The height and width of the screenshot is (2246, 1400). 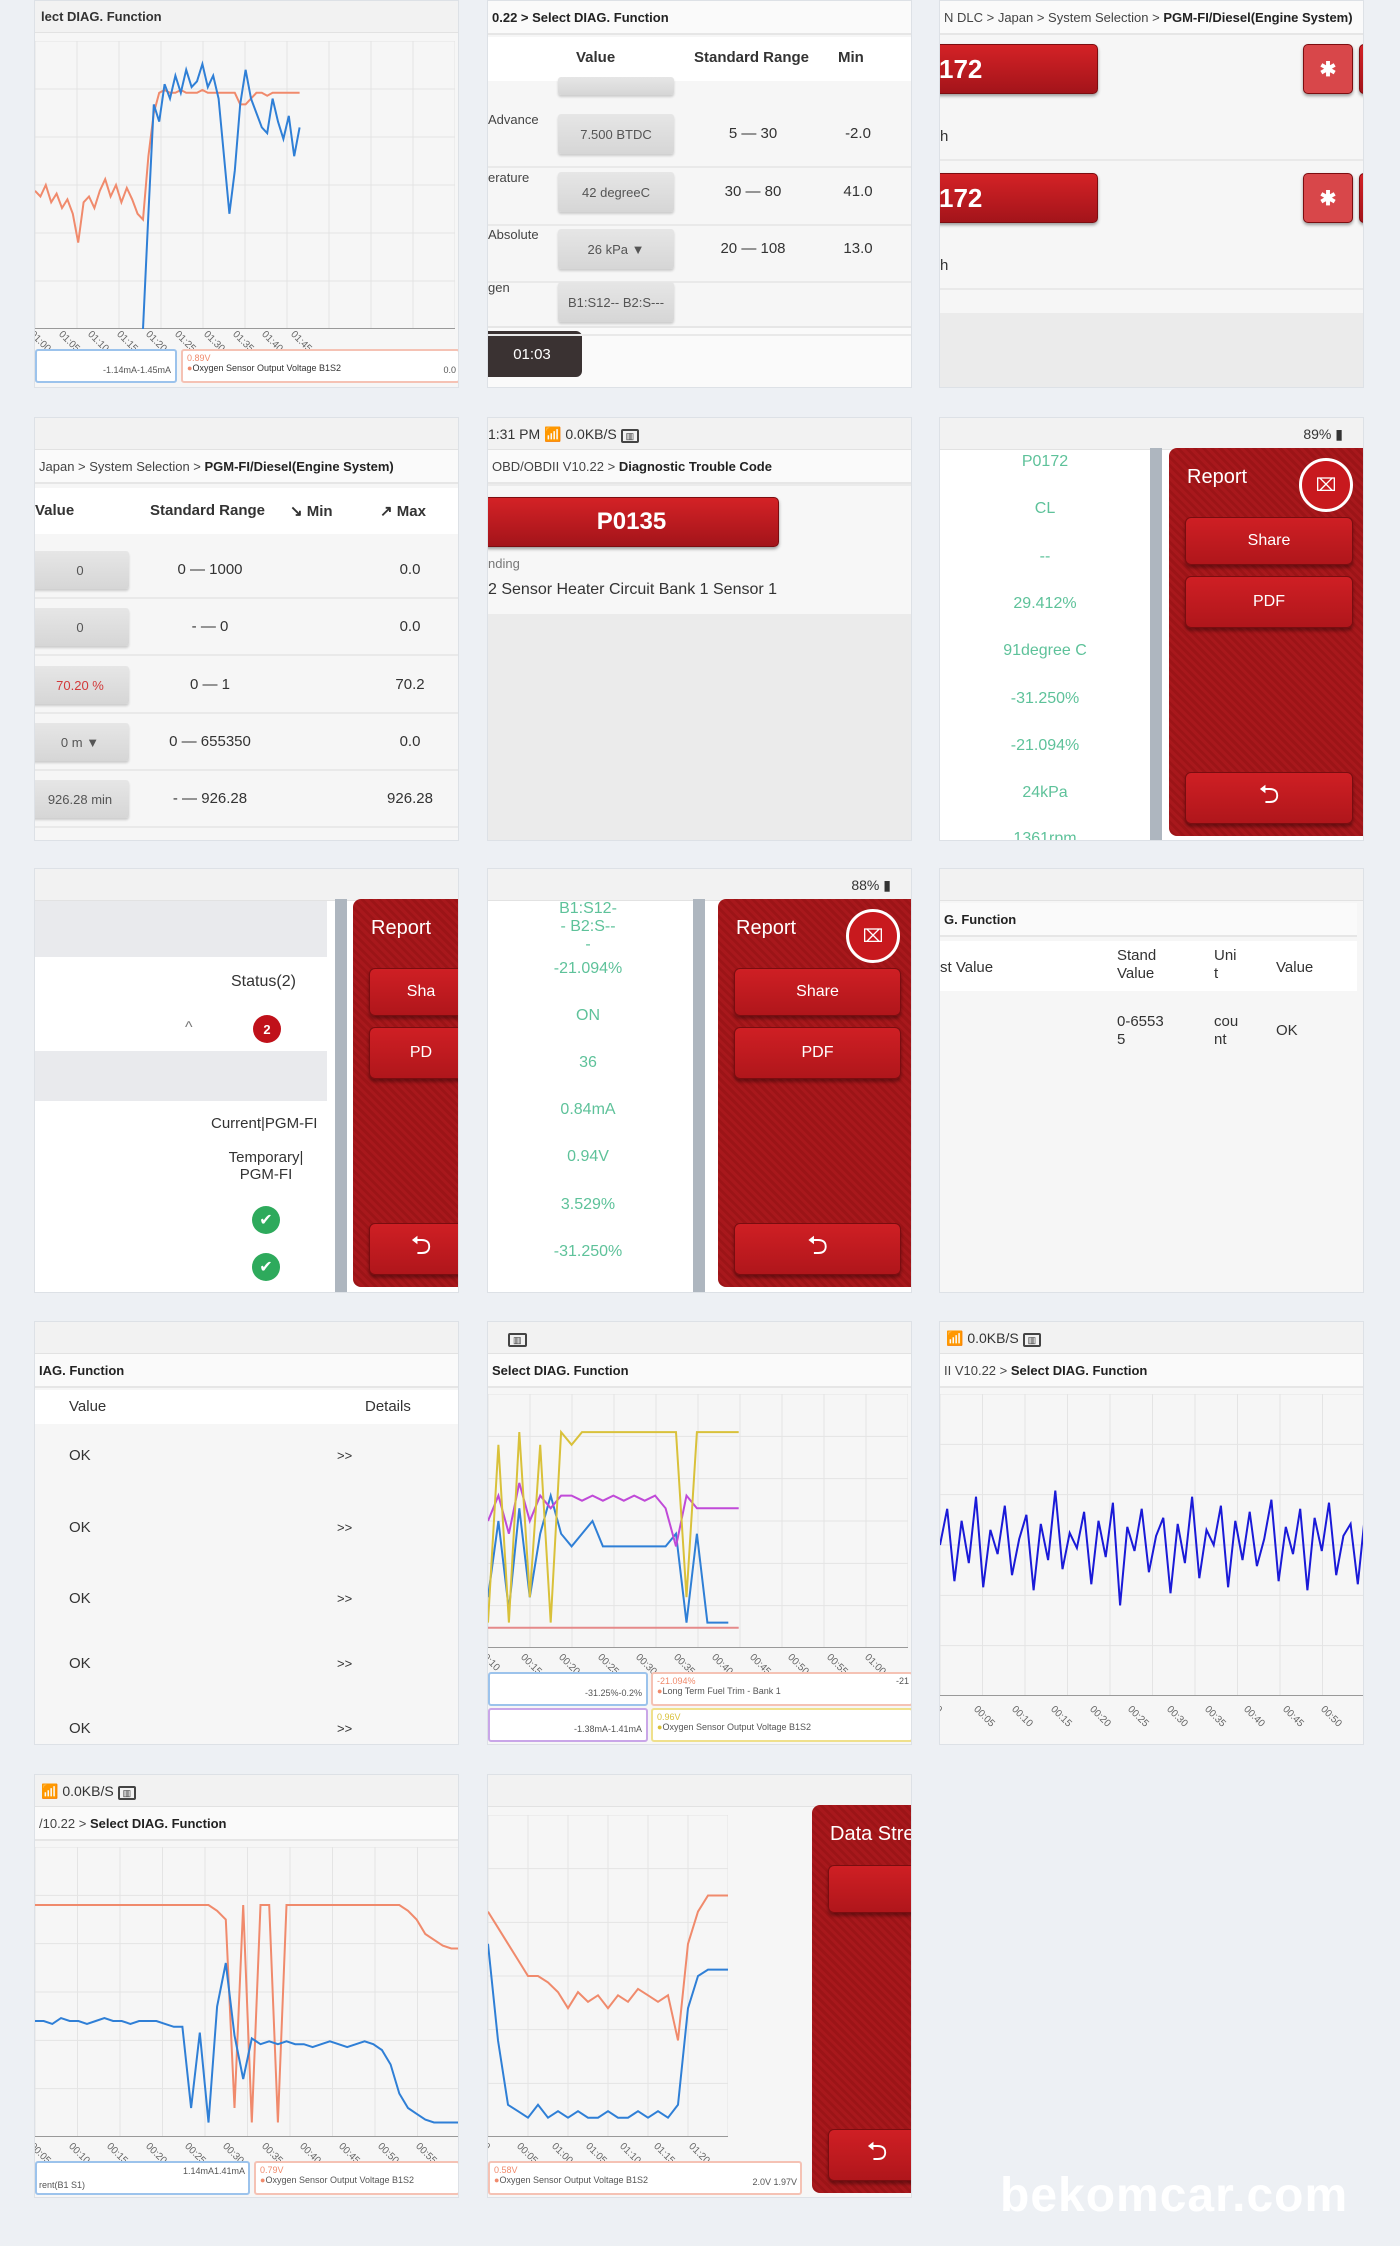 What do you see at coordinates (413, 992) in the screenshot?
I see `share-button: Sha` at bounding box center [413, 992].